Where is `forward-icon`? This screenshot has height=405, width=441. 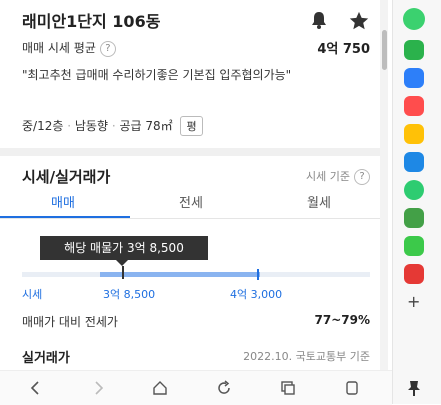 forward-icon is located at coordinates (98, 388).